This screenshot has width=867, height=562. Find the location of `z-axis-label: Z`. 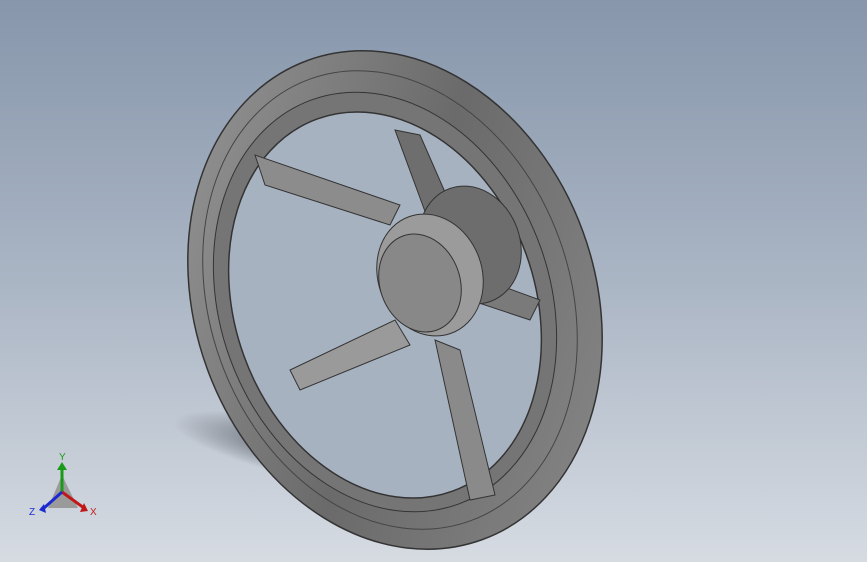

z-axis-label: Z is located at coordinates (32, 512).